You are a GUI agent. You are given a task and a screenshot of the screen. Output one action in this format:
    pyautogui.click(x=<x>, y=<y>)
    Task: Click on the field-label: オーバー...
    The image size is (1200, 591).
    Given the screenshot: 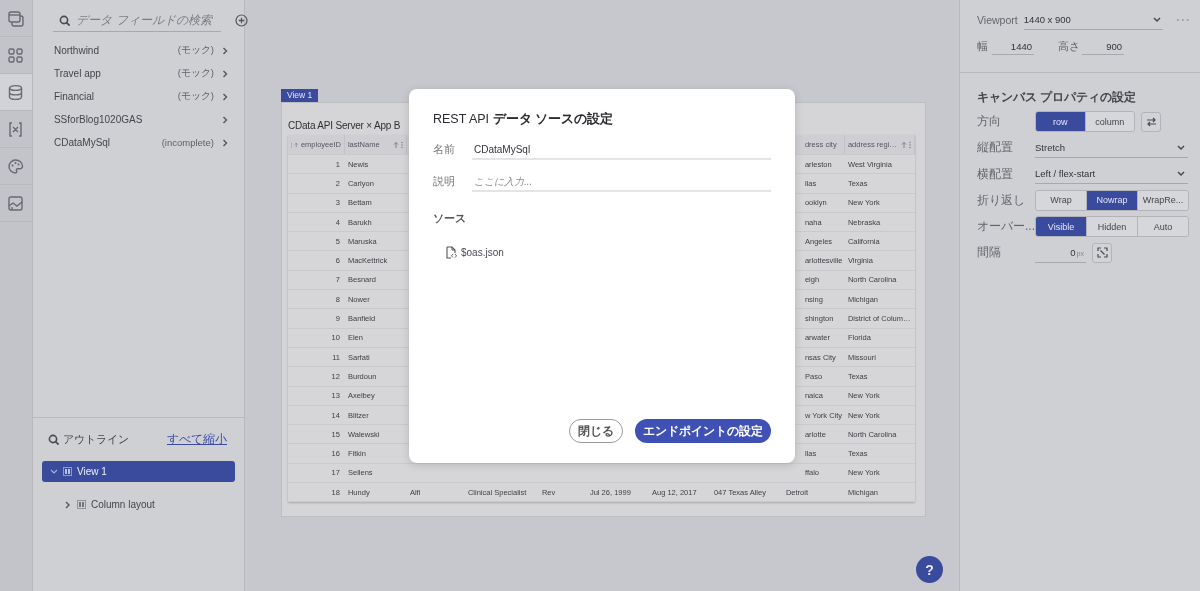 What is the action you would take?
    pyautogui.click(x=1006, y=227)
    